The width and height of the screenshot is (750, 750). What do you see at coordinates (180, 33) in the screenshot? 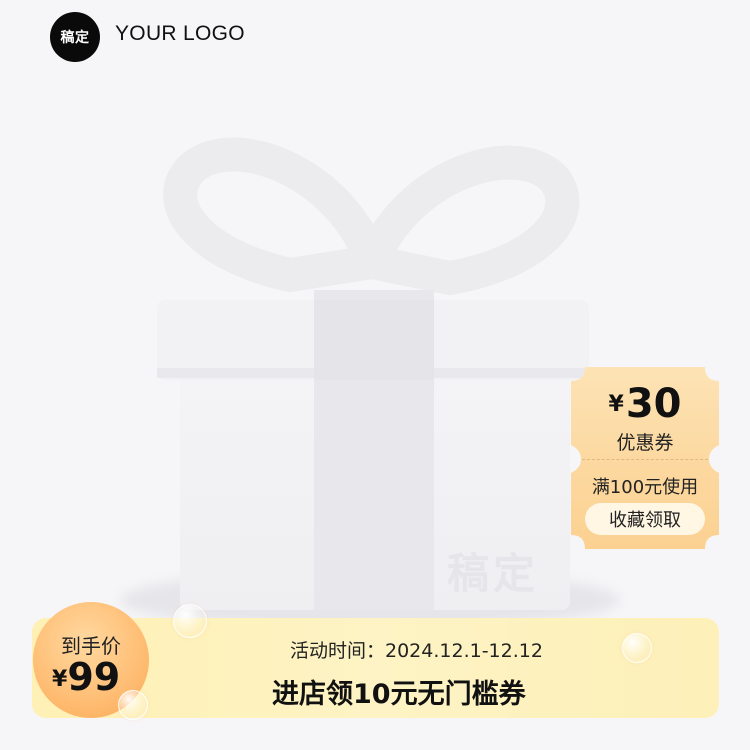
I see `logo-text: YOUR LOGO` at bounding box center [180, 33].